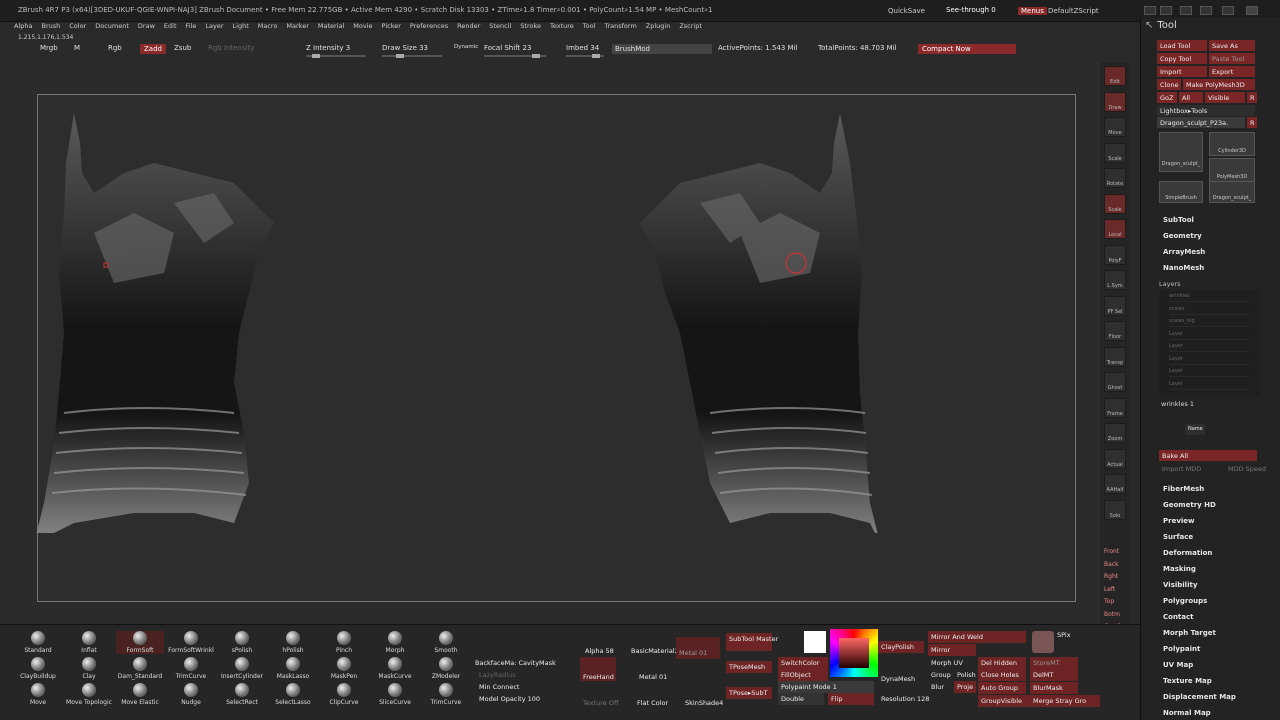 Image resolution: width=1280 pixels, height=720 pixels. Describe the element at coordinates (977, 637) in the screenshot. I see `mirror-weld-button: Mirror And Weld` at that location.